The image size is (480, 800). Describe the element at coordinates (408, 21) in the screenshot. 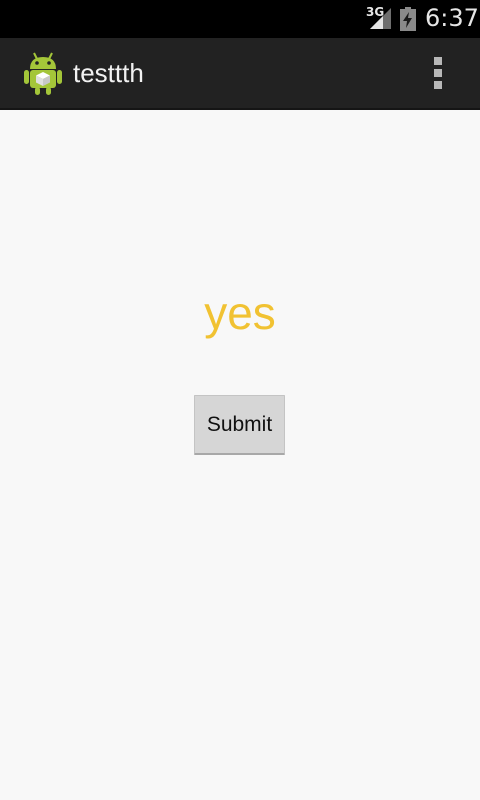

I see `battery-charging-icon` at that location.